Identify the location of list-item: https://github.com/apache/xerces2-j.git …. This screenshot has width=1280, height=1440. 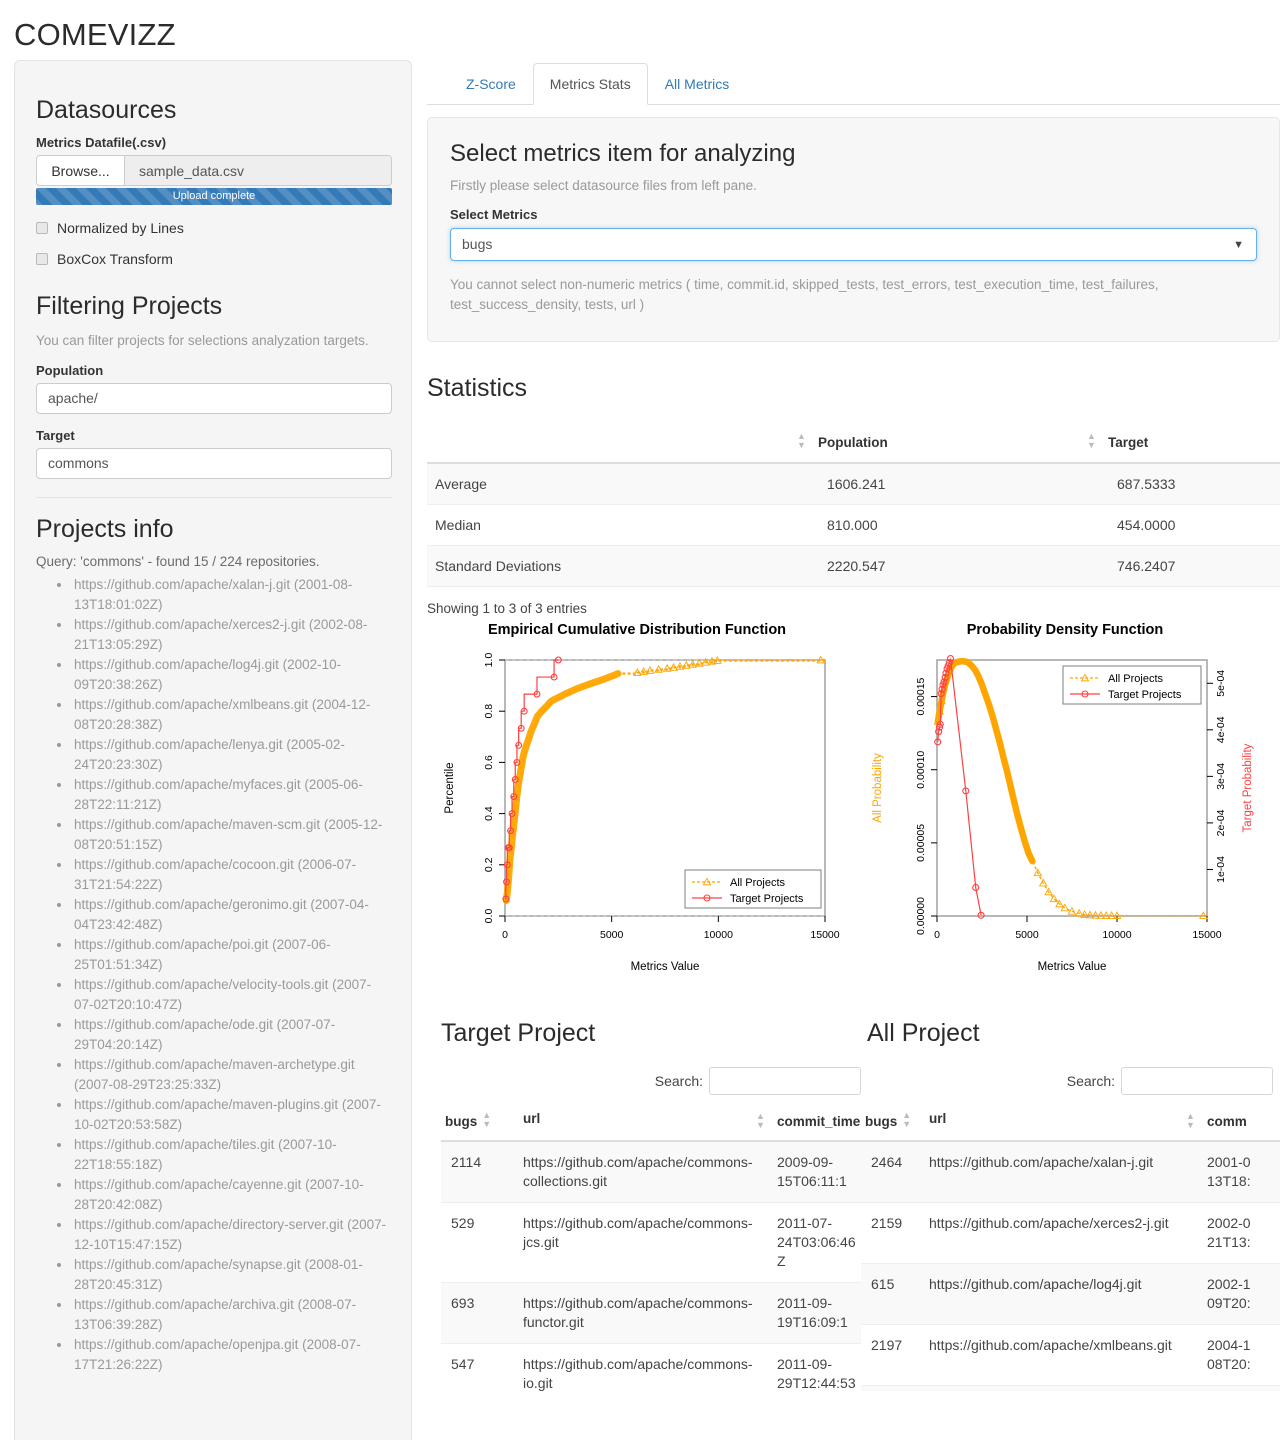
(231, 635).